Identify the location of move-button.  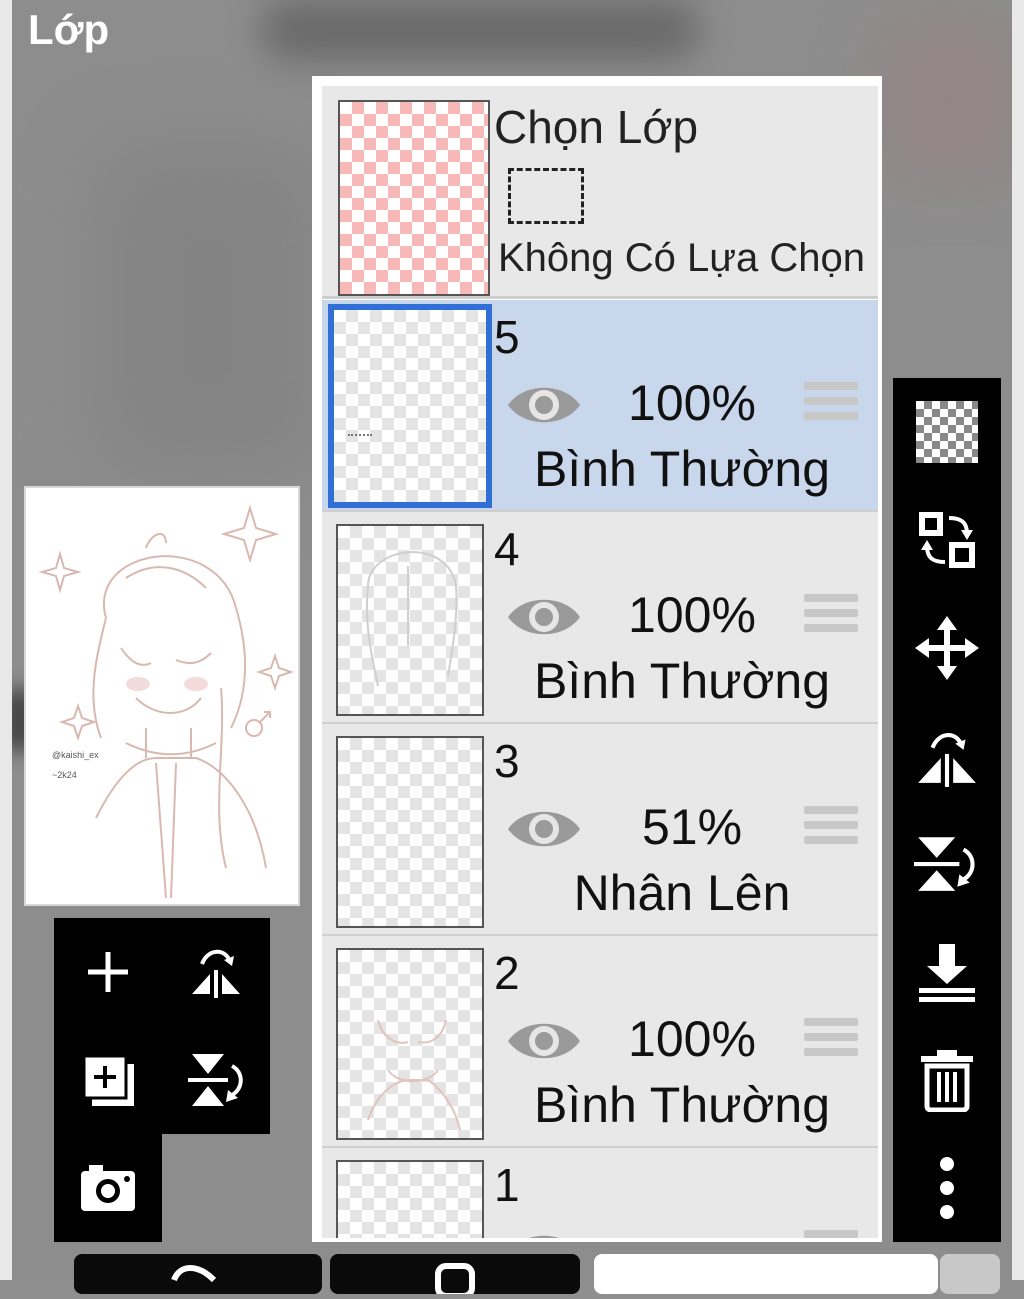
(947, 648).